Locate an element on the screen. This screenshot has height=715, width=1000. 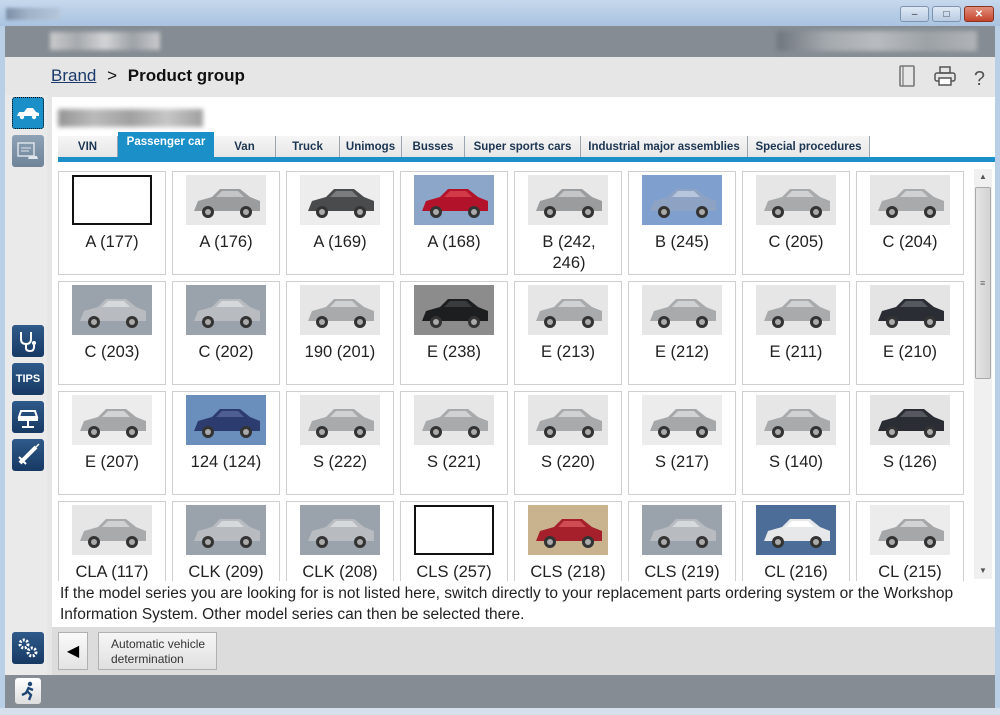
model-card: S (222) is located at coordinates (340, 443).